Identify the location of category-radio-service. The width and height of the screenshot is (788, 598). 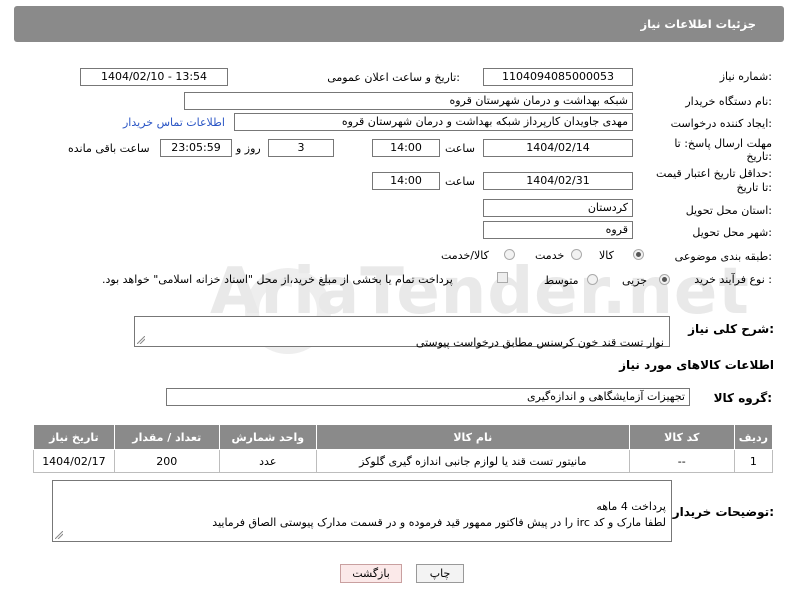
(576, 254).